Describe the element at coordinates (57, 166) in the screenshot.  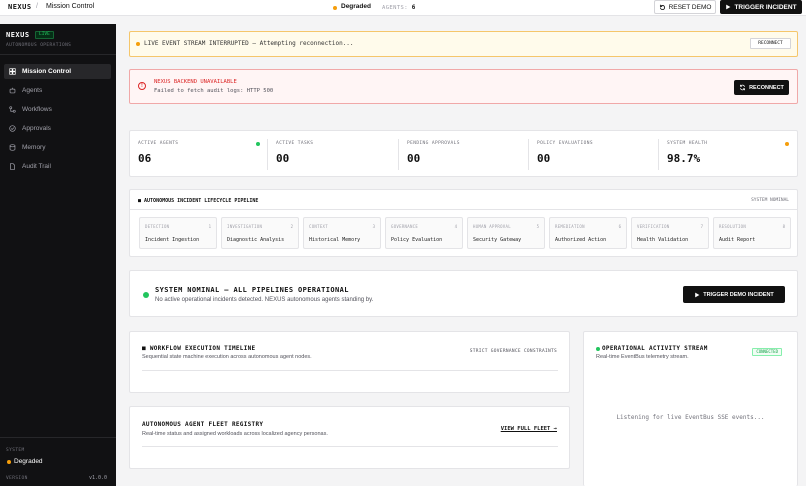
I see `sidebar-item-audit-trail: Audit Trail` at that location.